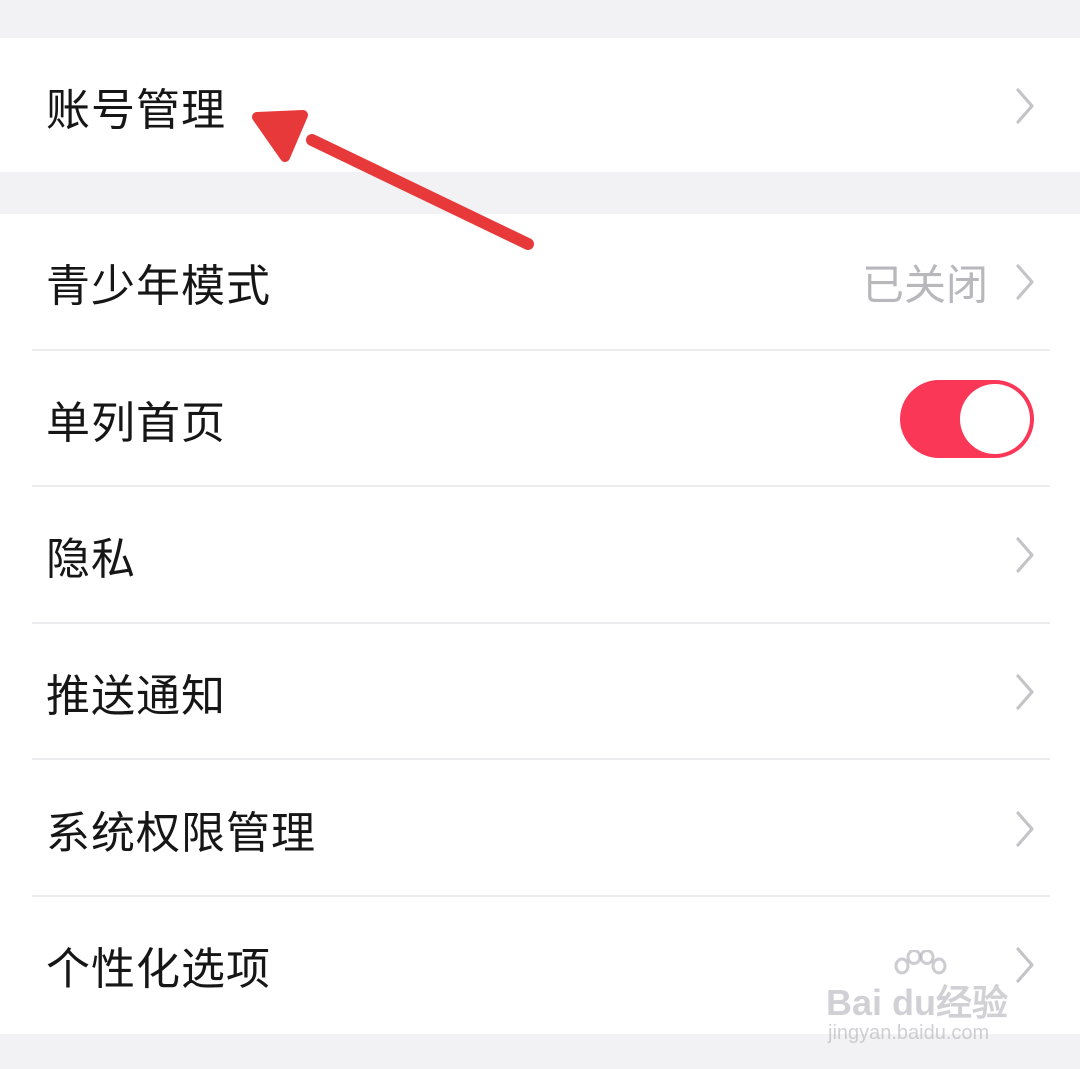 The image size is (1080, 1069). Describe the element at coordinates (91, 560) in the screenshot. I see `privacy-label: 隐私` at that location.